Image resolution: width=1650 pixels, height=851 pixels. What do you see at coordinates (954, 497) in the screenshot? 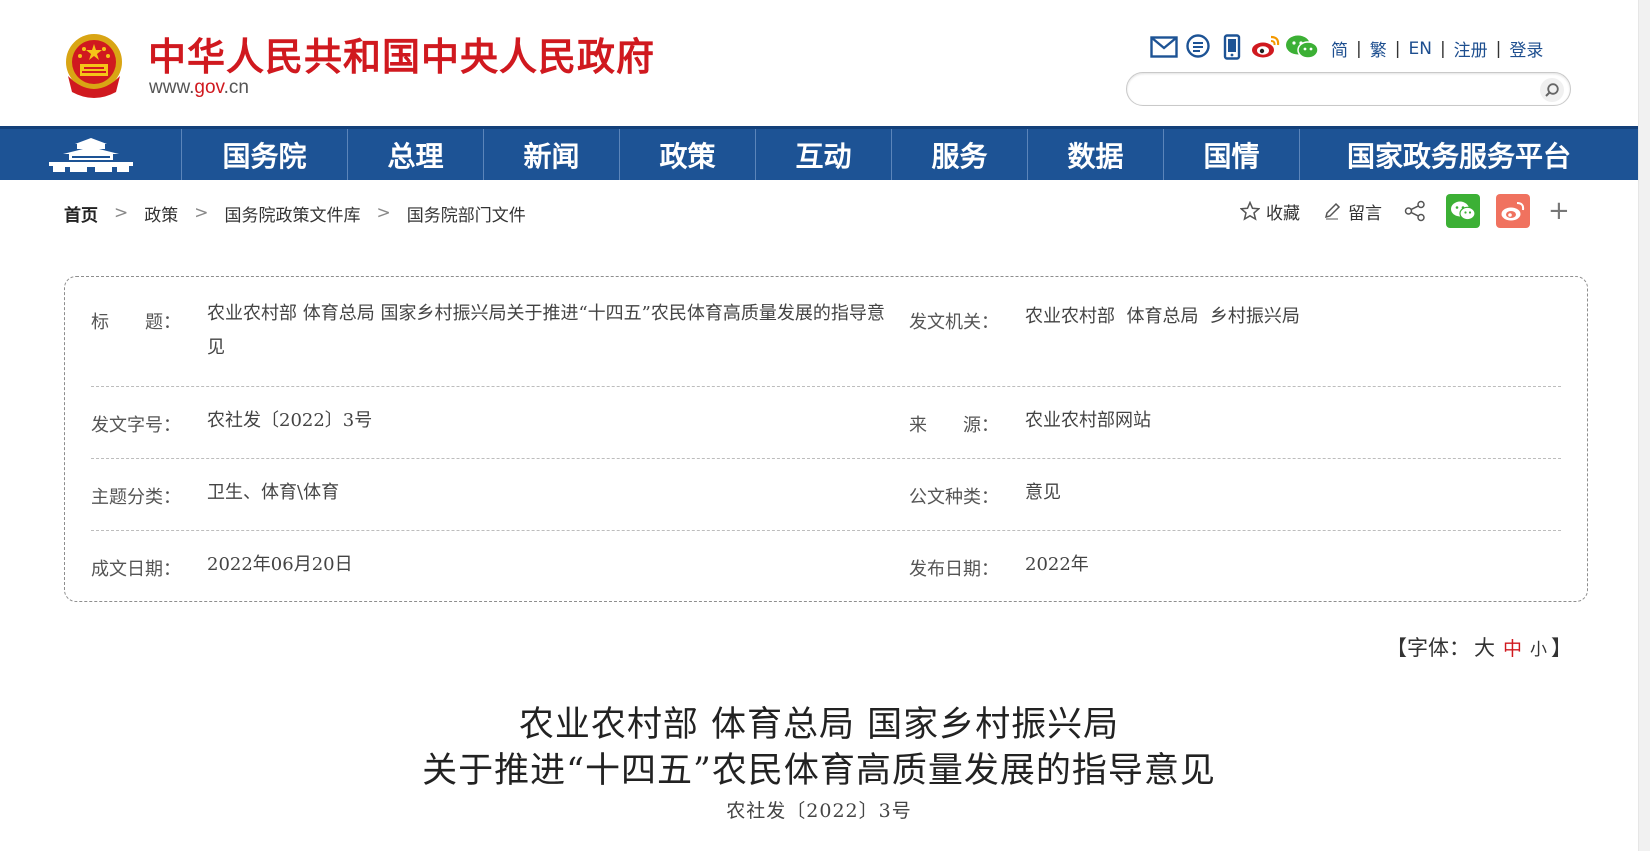
I see `doc-type-label: 公文种类：` at bounding box center [954, 497].